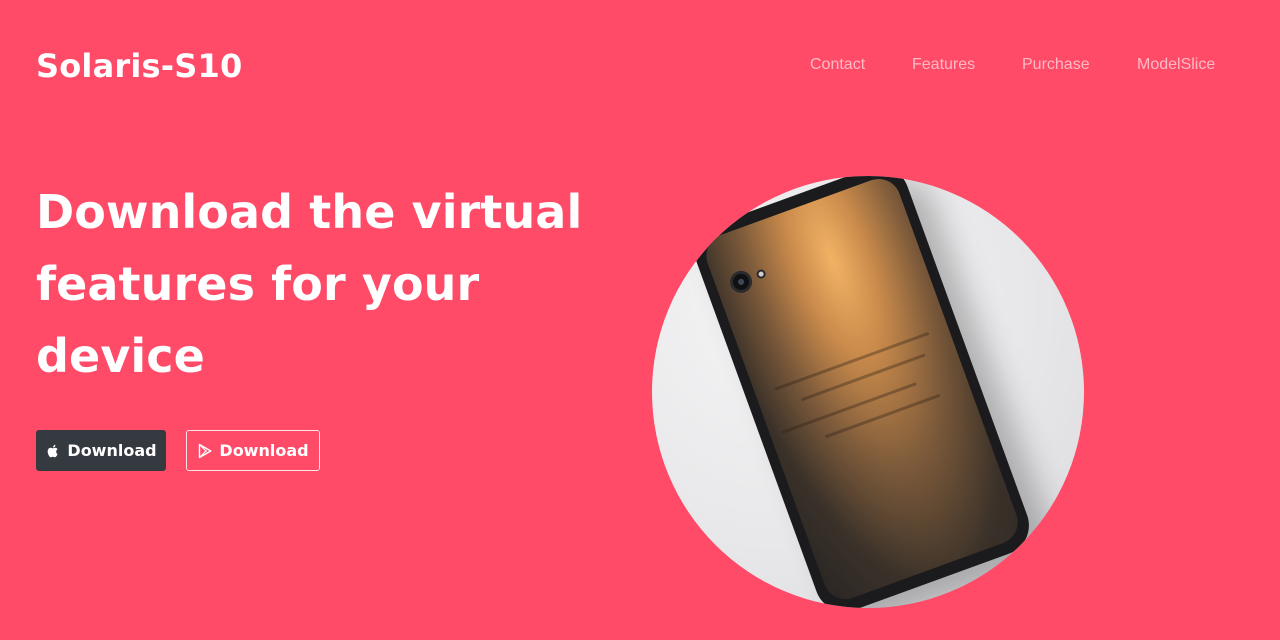 The height and width of the screenshot is (640, 1280). I want to click on download-android-button: Download, so click(253, 450).